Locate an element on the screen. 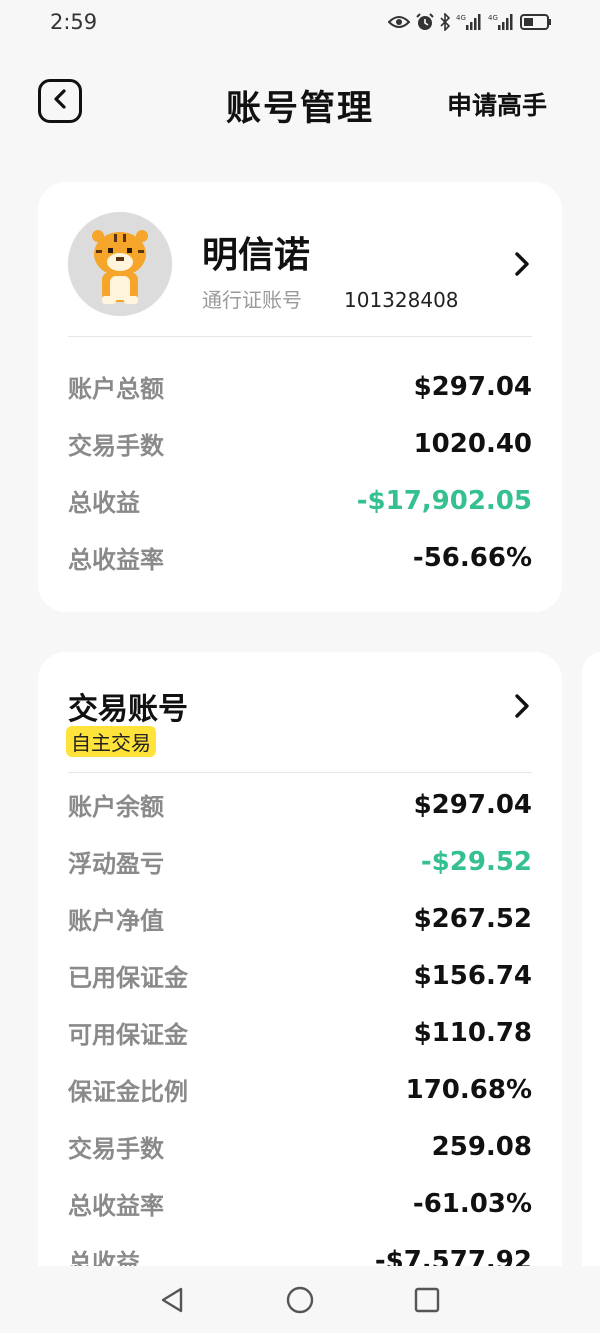 The width and height of the screenshot is (600, 1333). stat-label: 保证金比例 is located at coordinates (128, 1092).